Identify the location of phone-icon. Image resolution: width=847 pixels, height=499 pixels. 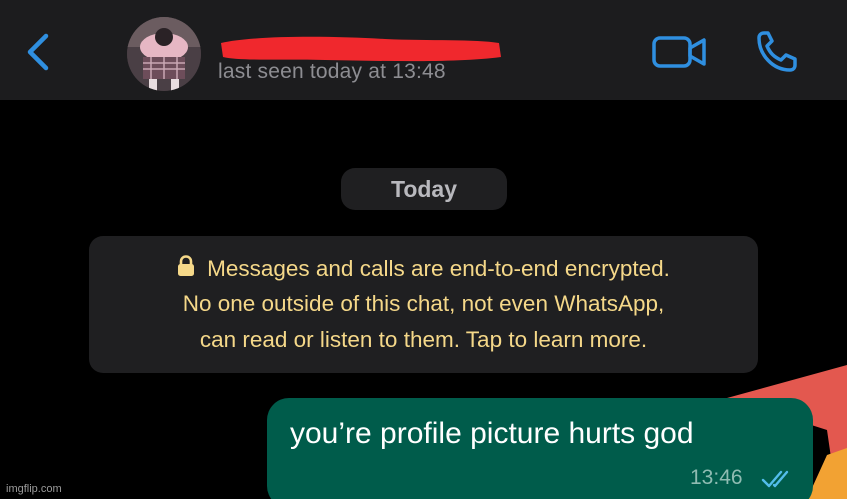
(777, 51).